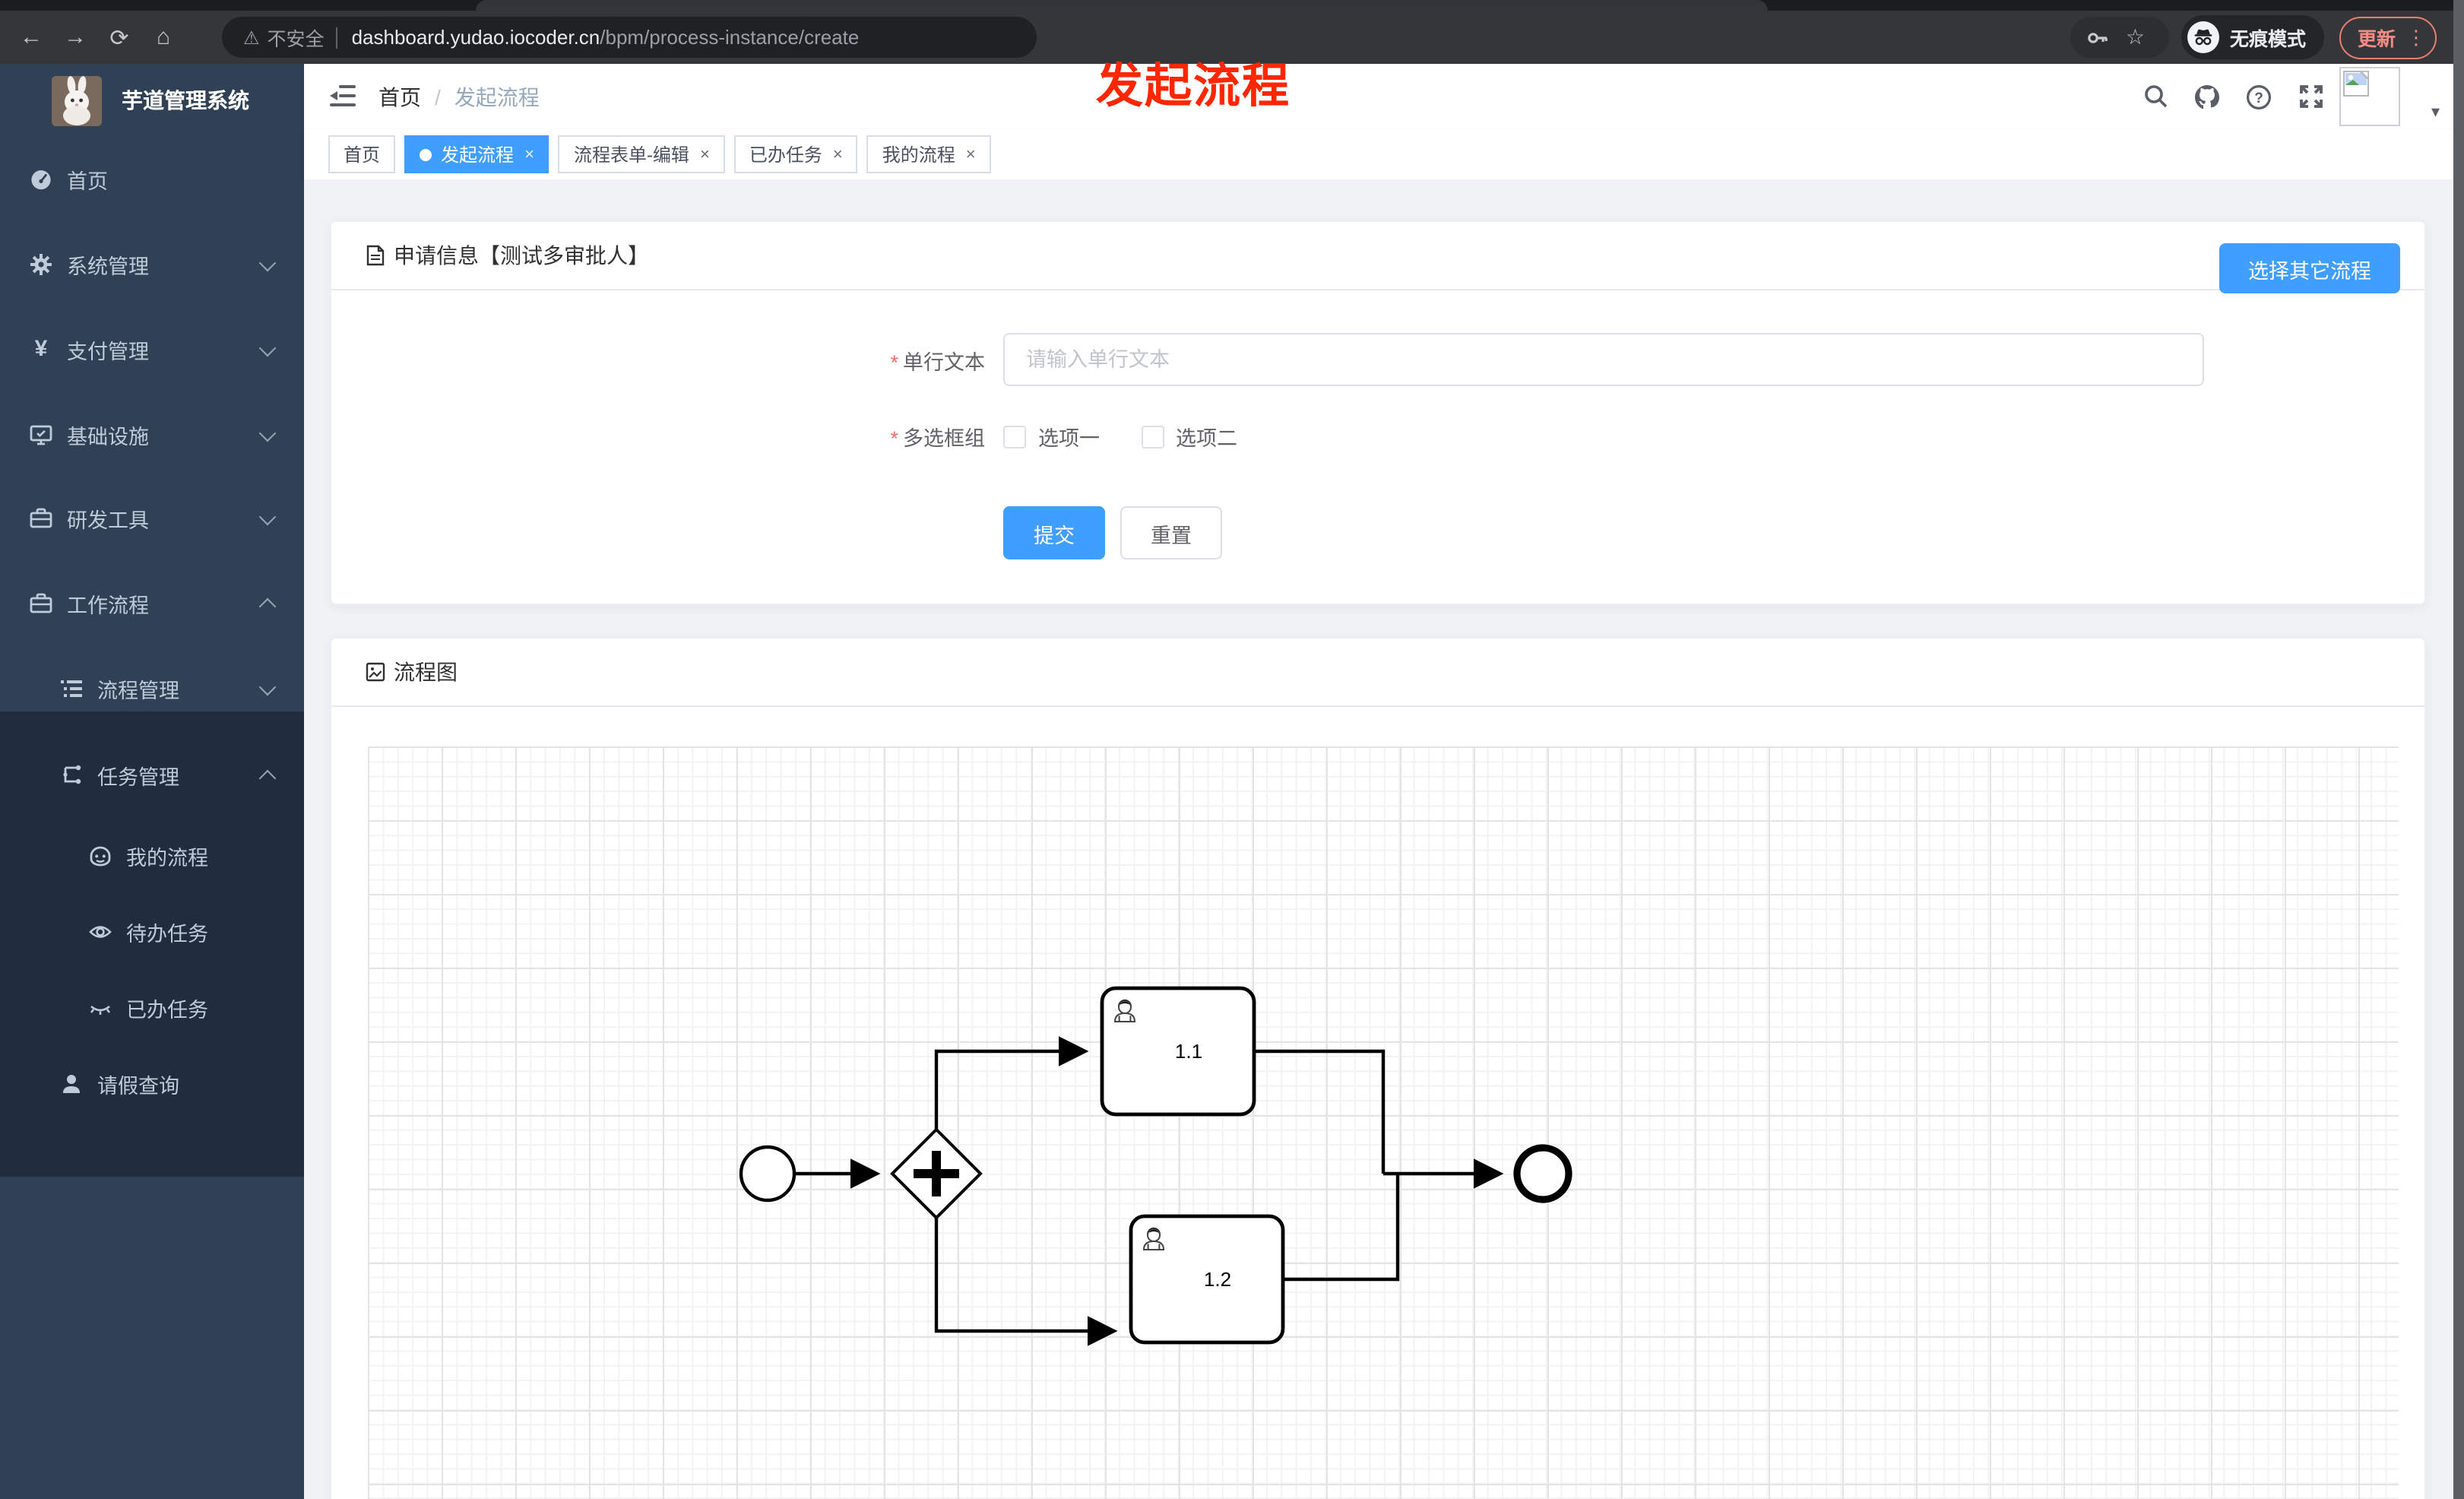 The image size is (2464, 1499). What do you see at coordinates (100, 1008) in the screenshot?
I see `eye-closed-icon` at bounding box center [100, 1008].